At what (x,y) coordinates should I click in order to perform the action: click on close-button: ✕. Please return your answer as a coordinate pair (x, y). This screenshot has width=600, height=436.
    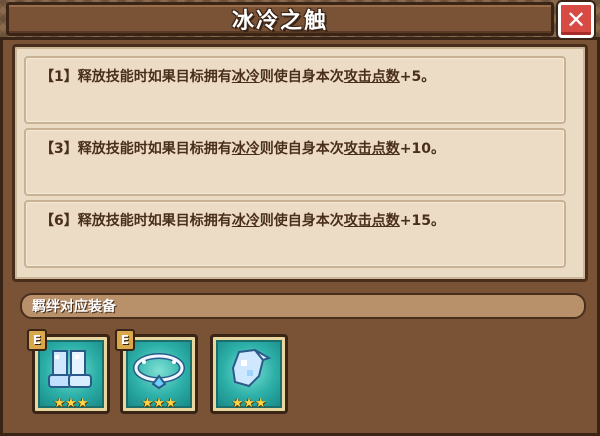
    Looking at the image, I should click on (576, 20).